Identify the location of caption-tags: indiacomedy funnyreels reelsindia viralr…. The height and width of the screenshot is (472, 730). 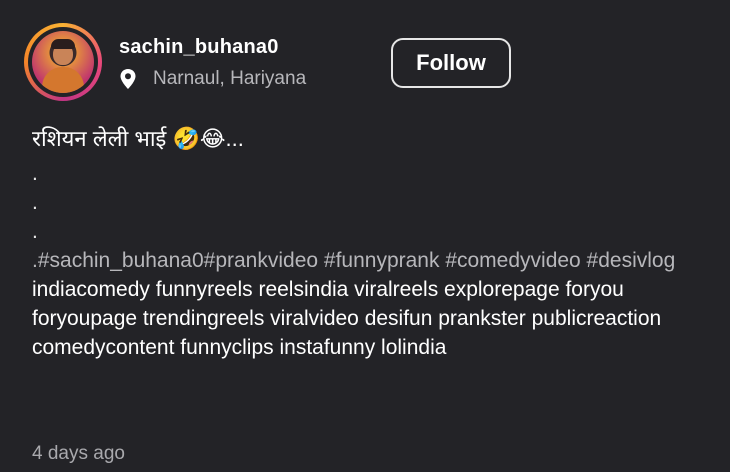
(347, 318).